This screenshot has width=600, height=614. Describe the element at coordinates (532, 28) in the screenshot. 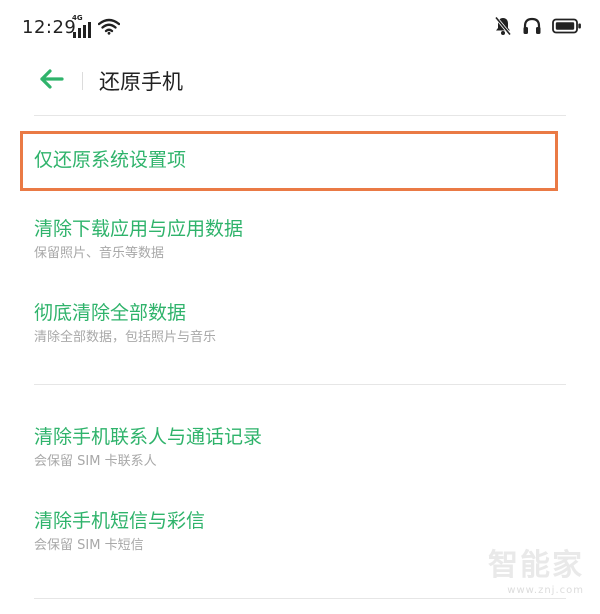

I see `headset-icon` at that location.